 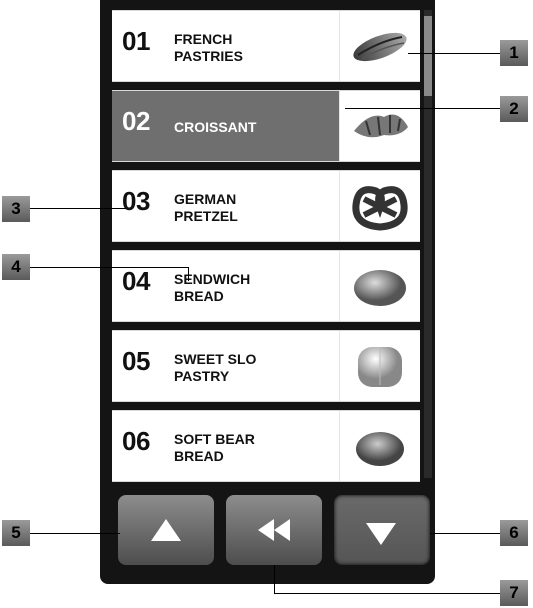 What do you see at coordinates (428, 244) in the screenshot?
I see `scrollbar` at bounding box center [428, 244].